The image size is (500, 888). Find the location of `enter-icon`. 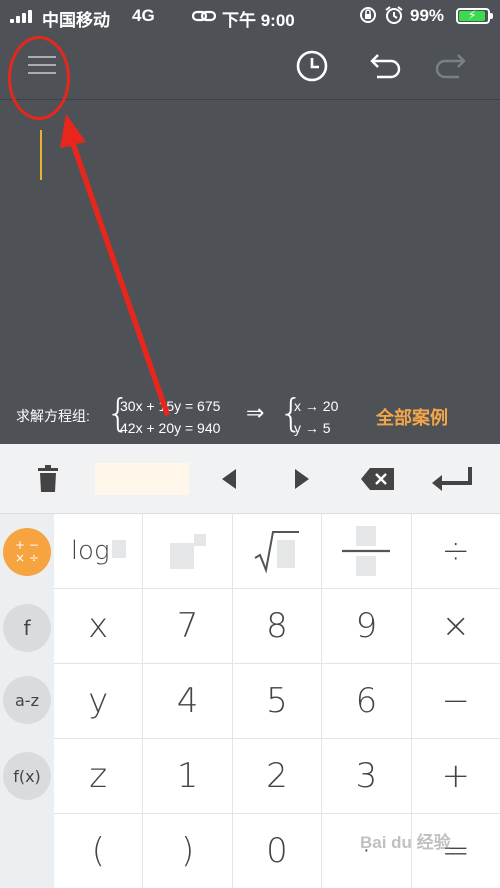

enter-icon is located at coordinates (452, 479).